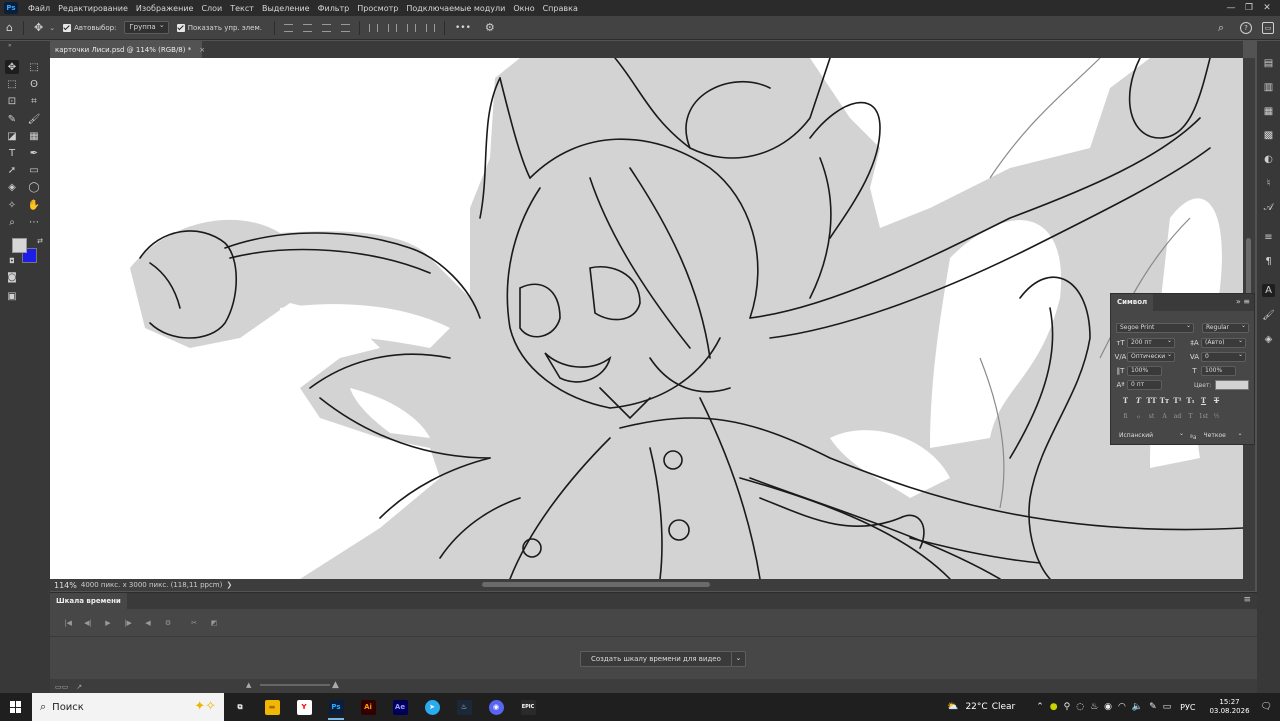 This screenshot has height=721, width=1280. Describe the element at coordinates (334, 8) in the screenshot. I see `menu-item: Фильтр` at that location.